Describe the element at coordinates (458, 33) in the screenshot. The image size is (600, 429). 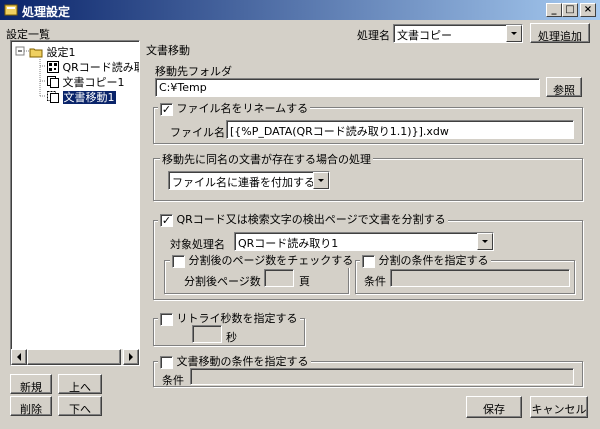
I see `process-name-select: 文書コピー` at that location.